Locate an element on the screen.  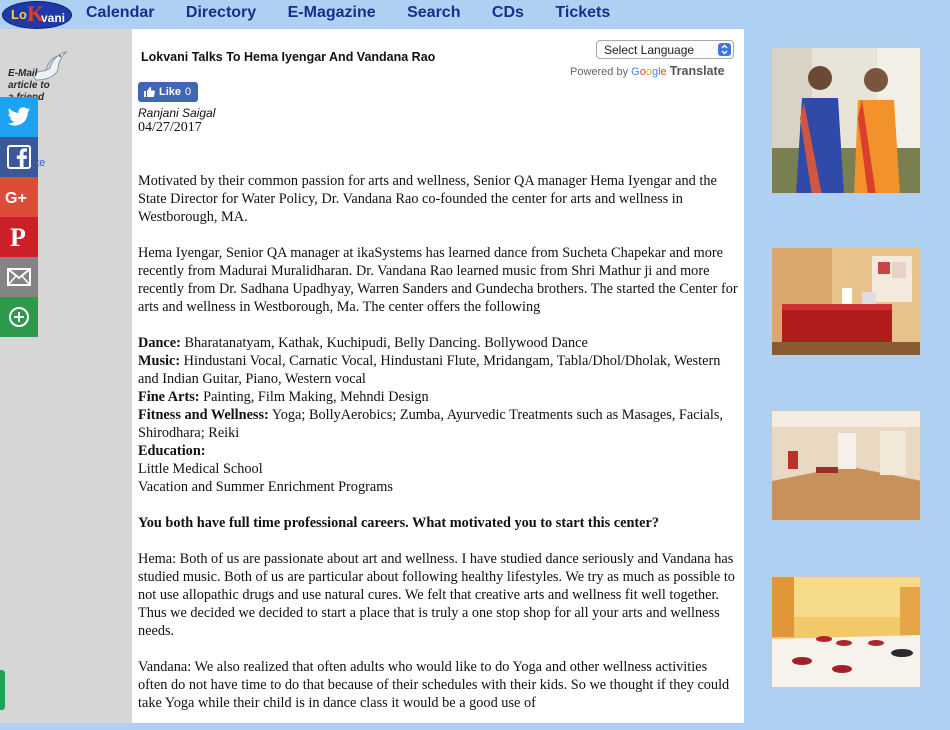
facebook-like-button: Like 0 is located at coordinates (168, 92).